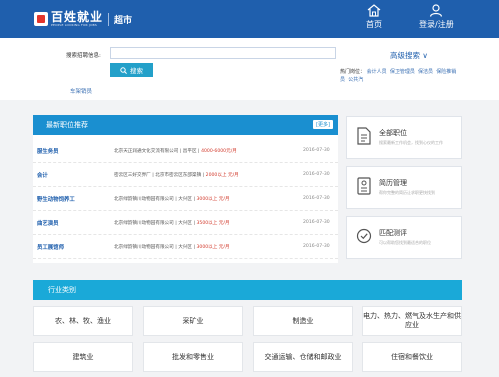 The width and height of the screenshot is (499, 377). I want to click on job-title: 服生务员, so click(48, 151).